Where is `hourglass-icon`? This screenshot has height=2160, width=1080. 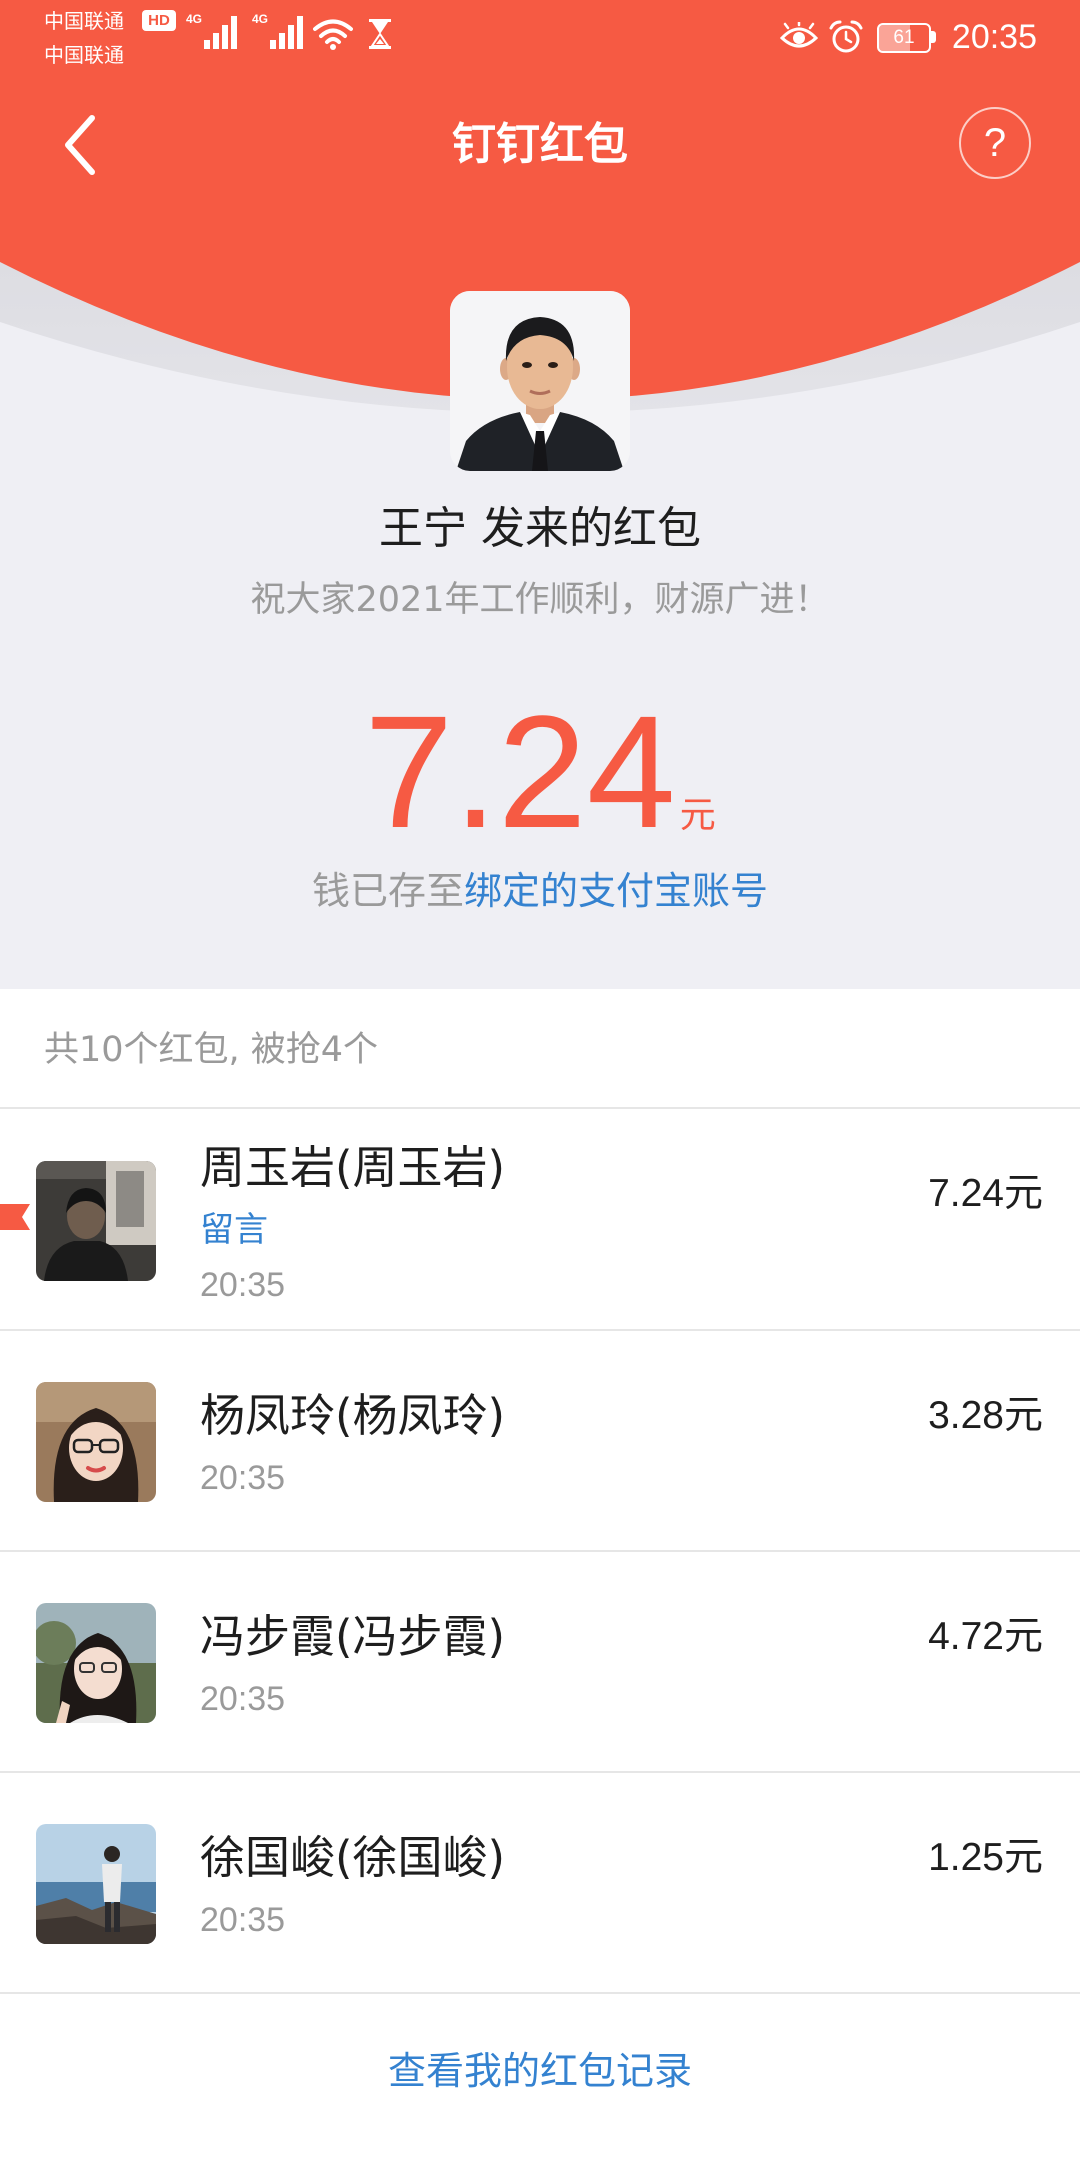 hourglass-icon is located at coordinates (380, 34).